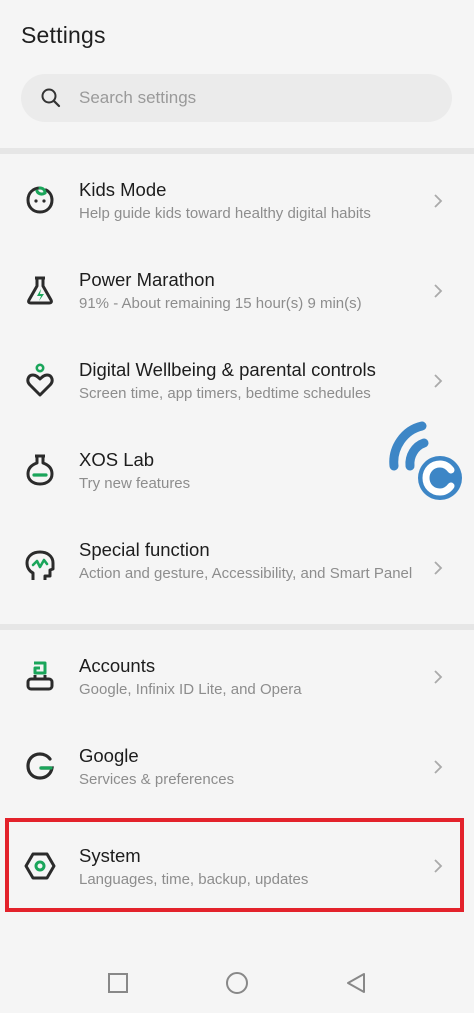 This screenshot has width=474, height=1013. Describe the element at coordinates (117, 665) in the screenshot. I see `setting-title: Accounts` at that location.